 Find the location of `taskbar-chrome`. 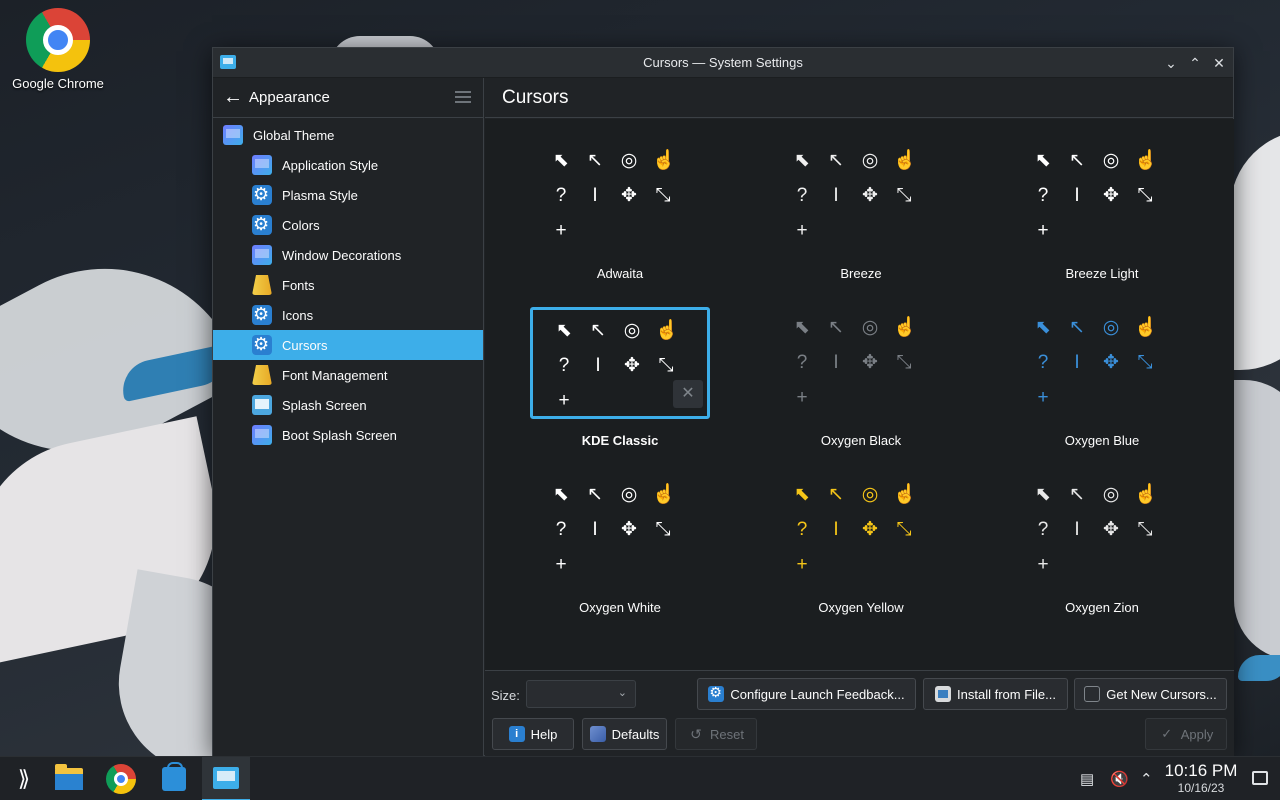

taskbar-chrome is located at coordinates (121, 778).